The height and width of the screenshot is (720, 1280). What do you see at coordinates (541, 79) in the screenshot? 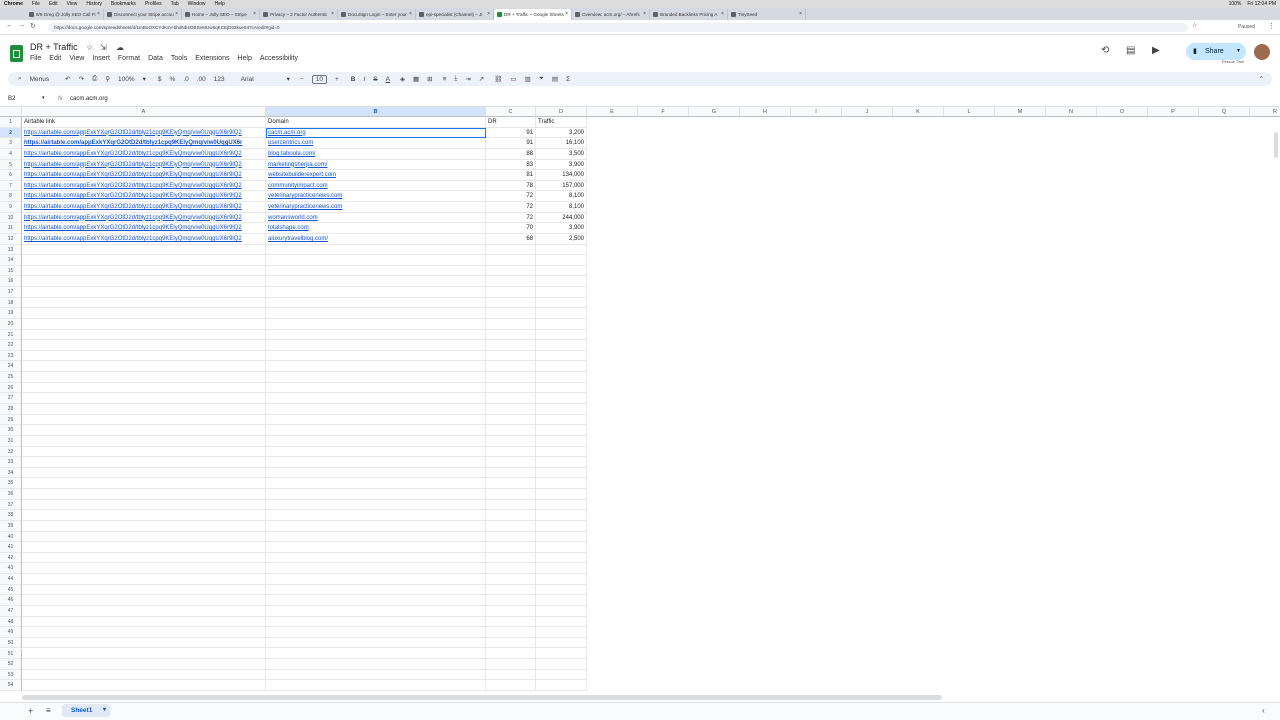
I see `filter-icon: ⏷` at bounding box center [541, 79].